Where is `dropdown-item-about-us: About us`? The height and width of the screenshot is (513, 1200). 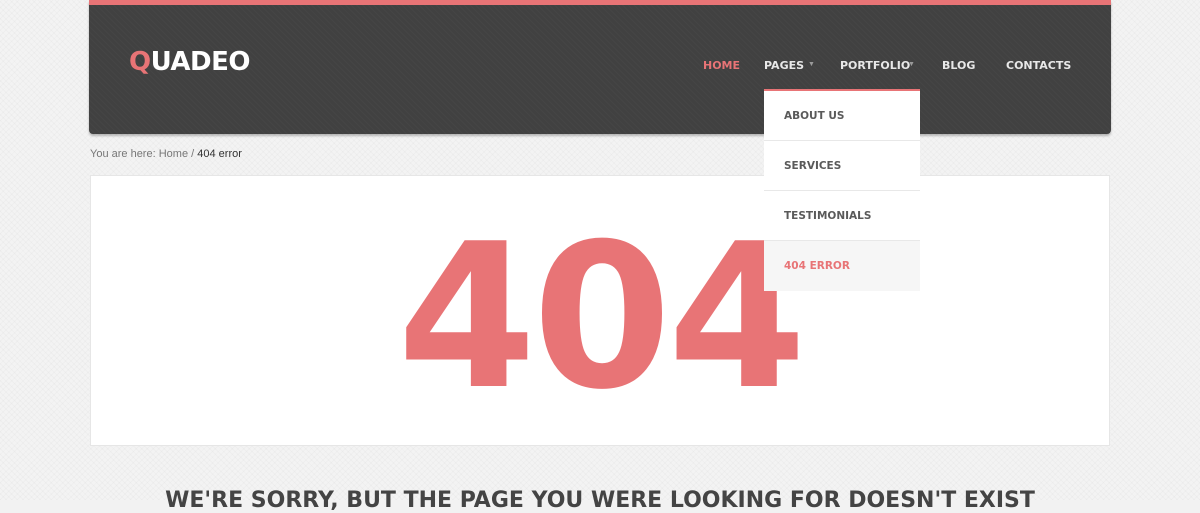 dropdown-item-about-us: About us is located at coordinates (842, 116).